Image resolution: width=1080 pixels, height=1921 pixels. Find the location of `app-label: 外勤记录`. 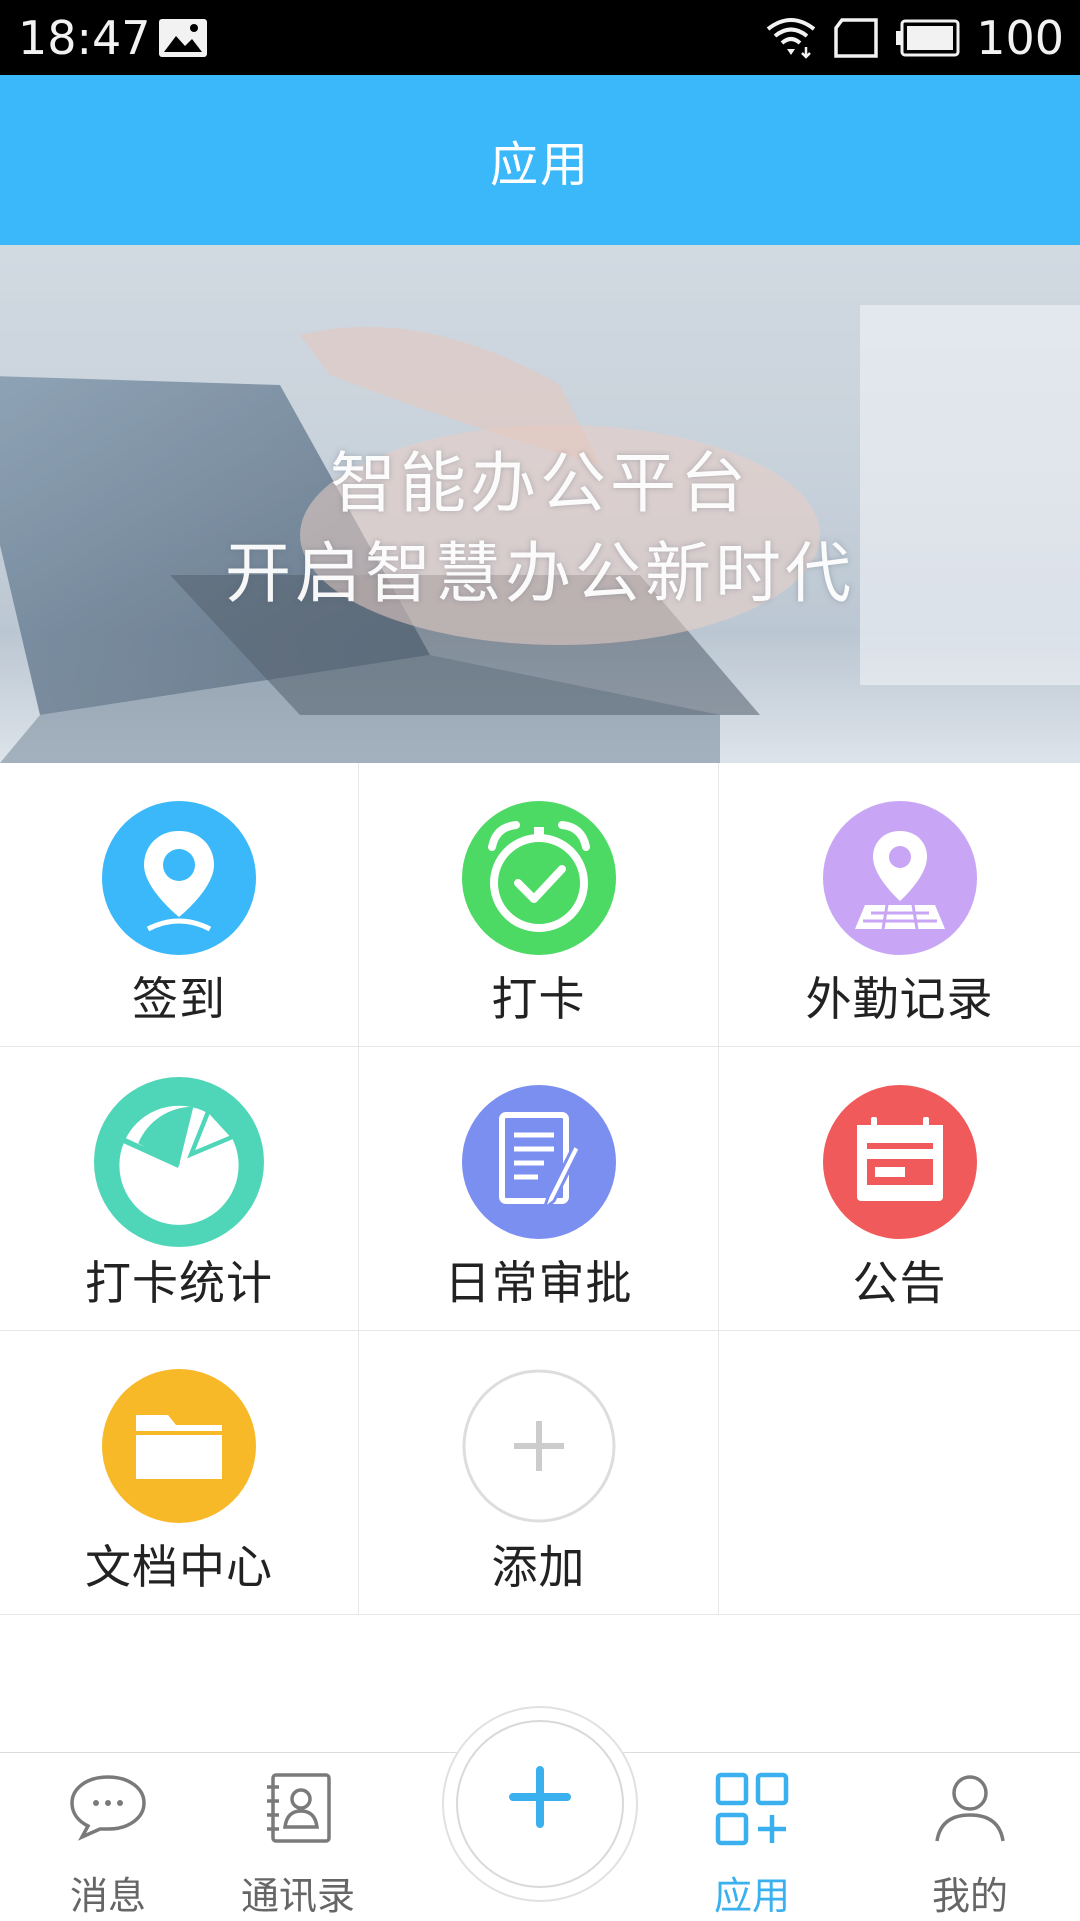

app-label: 外勤记录 is located at coordinates (899, 999).